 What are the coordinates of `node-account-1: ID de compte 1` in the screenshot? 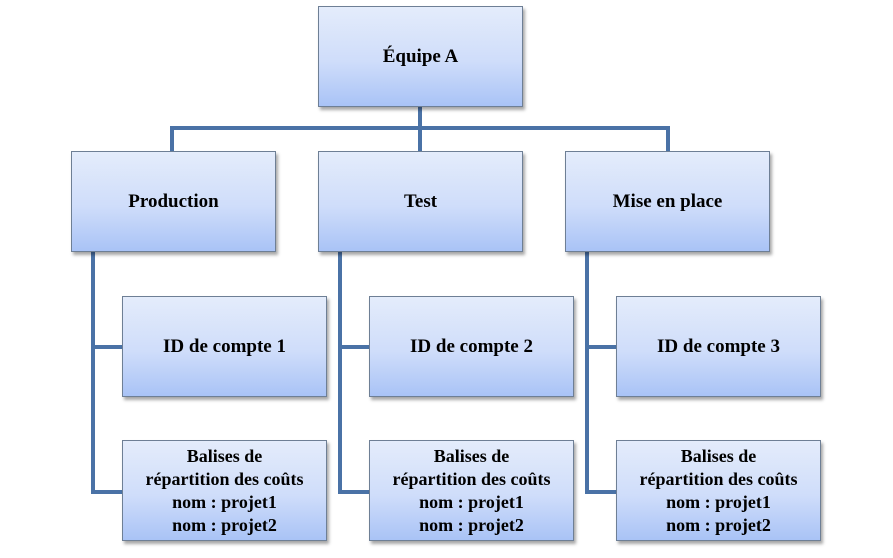 It's located at (224, 346).